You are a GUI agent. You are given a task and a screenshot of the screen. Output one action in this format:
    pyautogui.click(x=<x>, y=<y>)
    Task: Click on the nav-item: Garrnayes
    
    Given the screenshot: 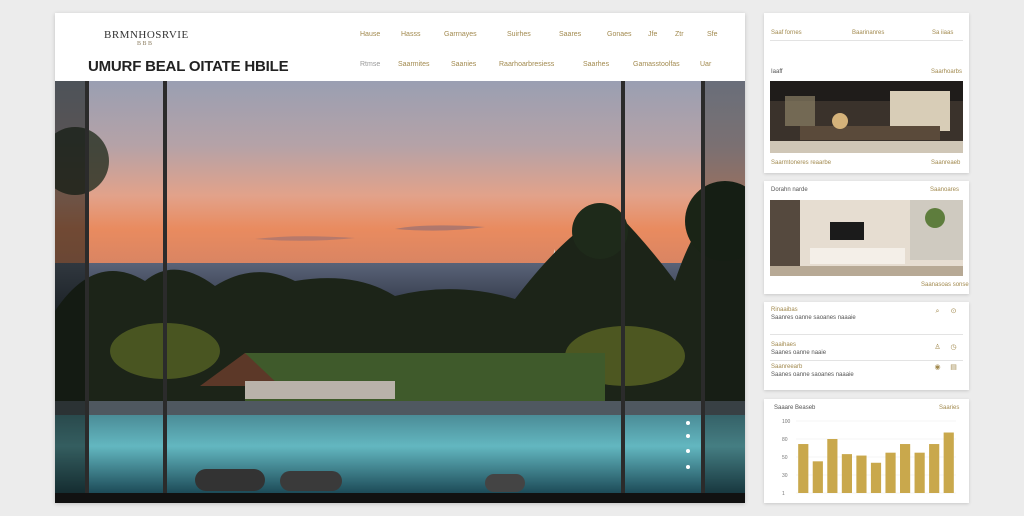 What is the action you would take?
    pyautogui.click(x=460, y=34)
    